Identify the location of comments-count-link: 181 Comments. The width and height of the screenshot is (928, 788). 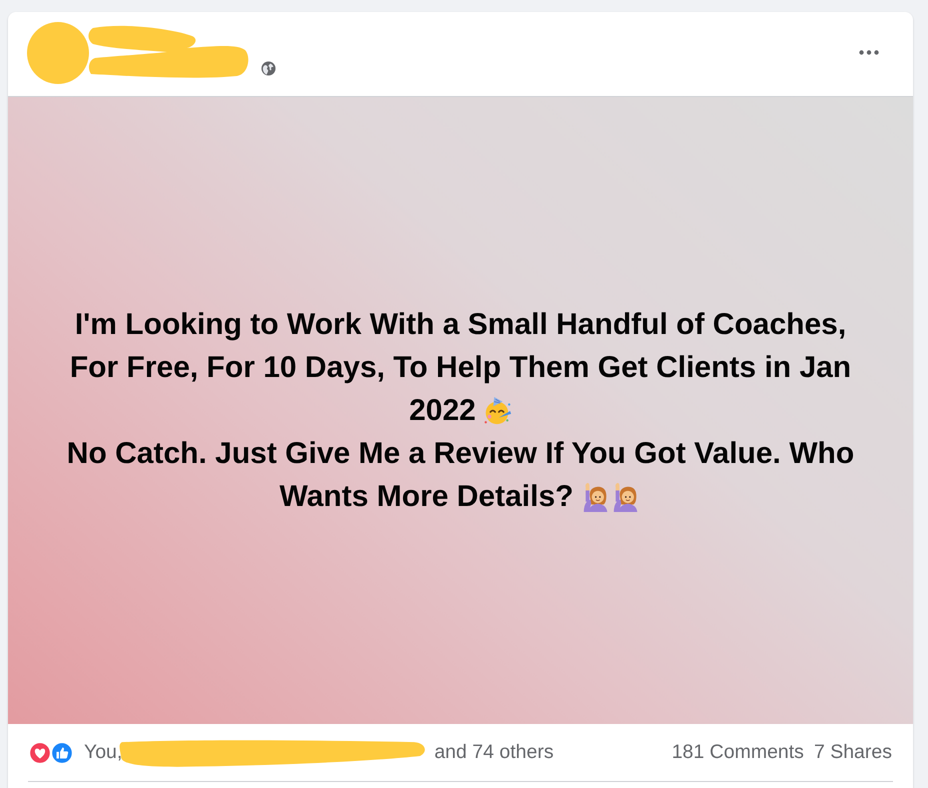
(738, 753).